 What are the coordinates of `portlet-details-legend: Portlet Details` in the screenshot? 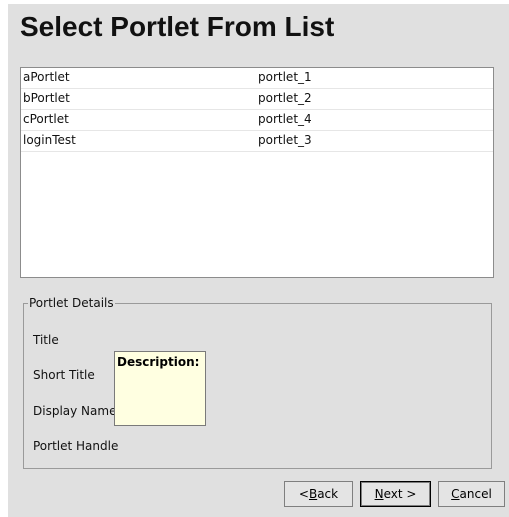 It's located at (71, 303).